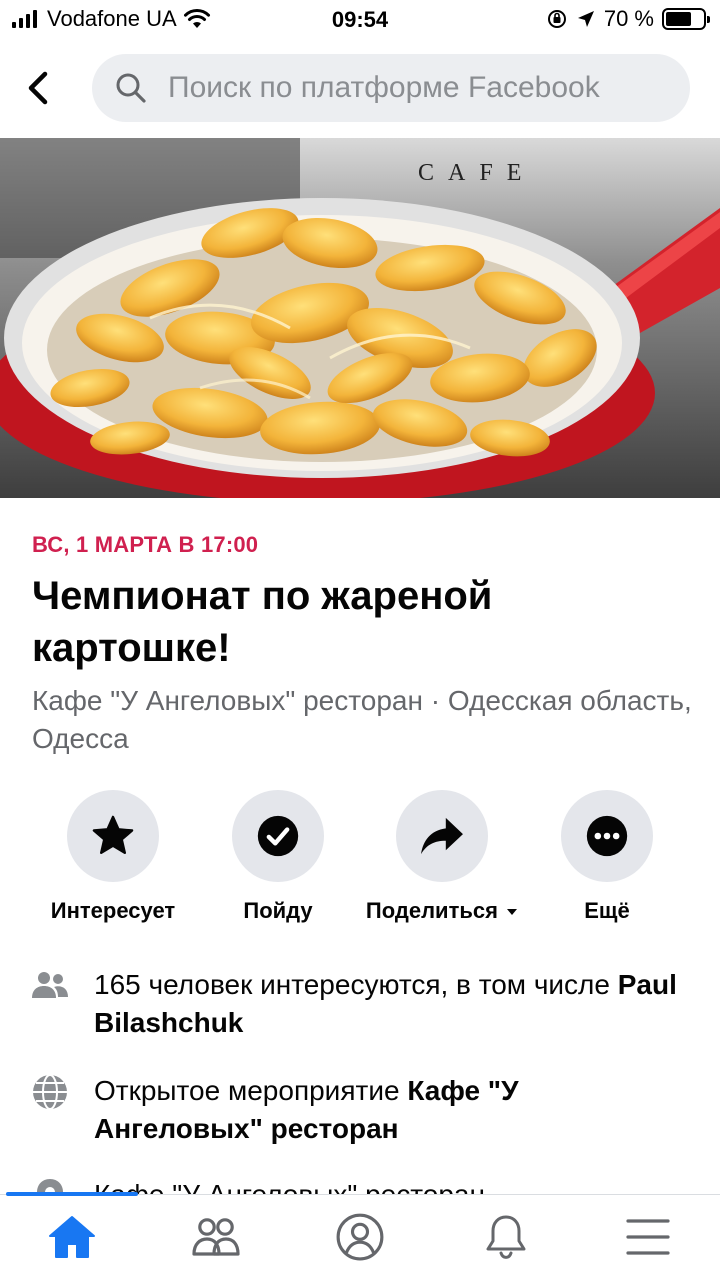 This screenshot has width=720, height=1280. Describe the element at coordinates (50, 1092) in the screenshot. I see `globe-icon` at that location.